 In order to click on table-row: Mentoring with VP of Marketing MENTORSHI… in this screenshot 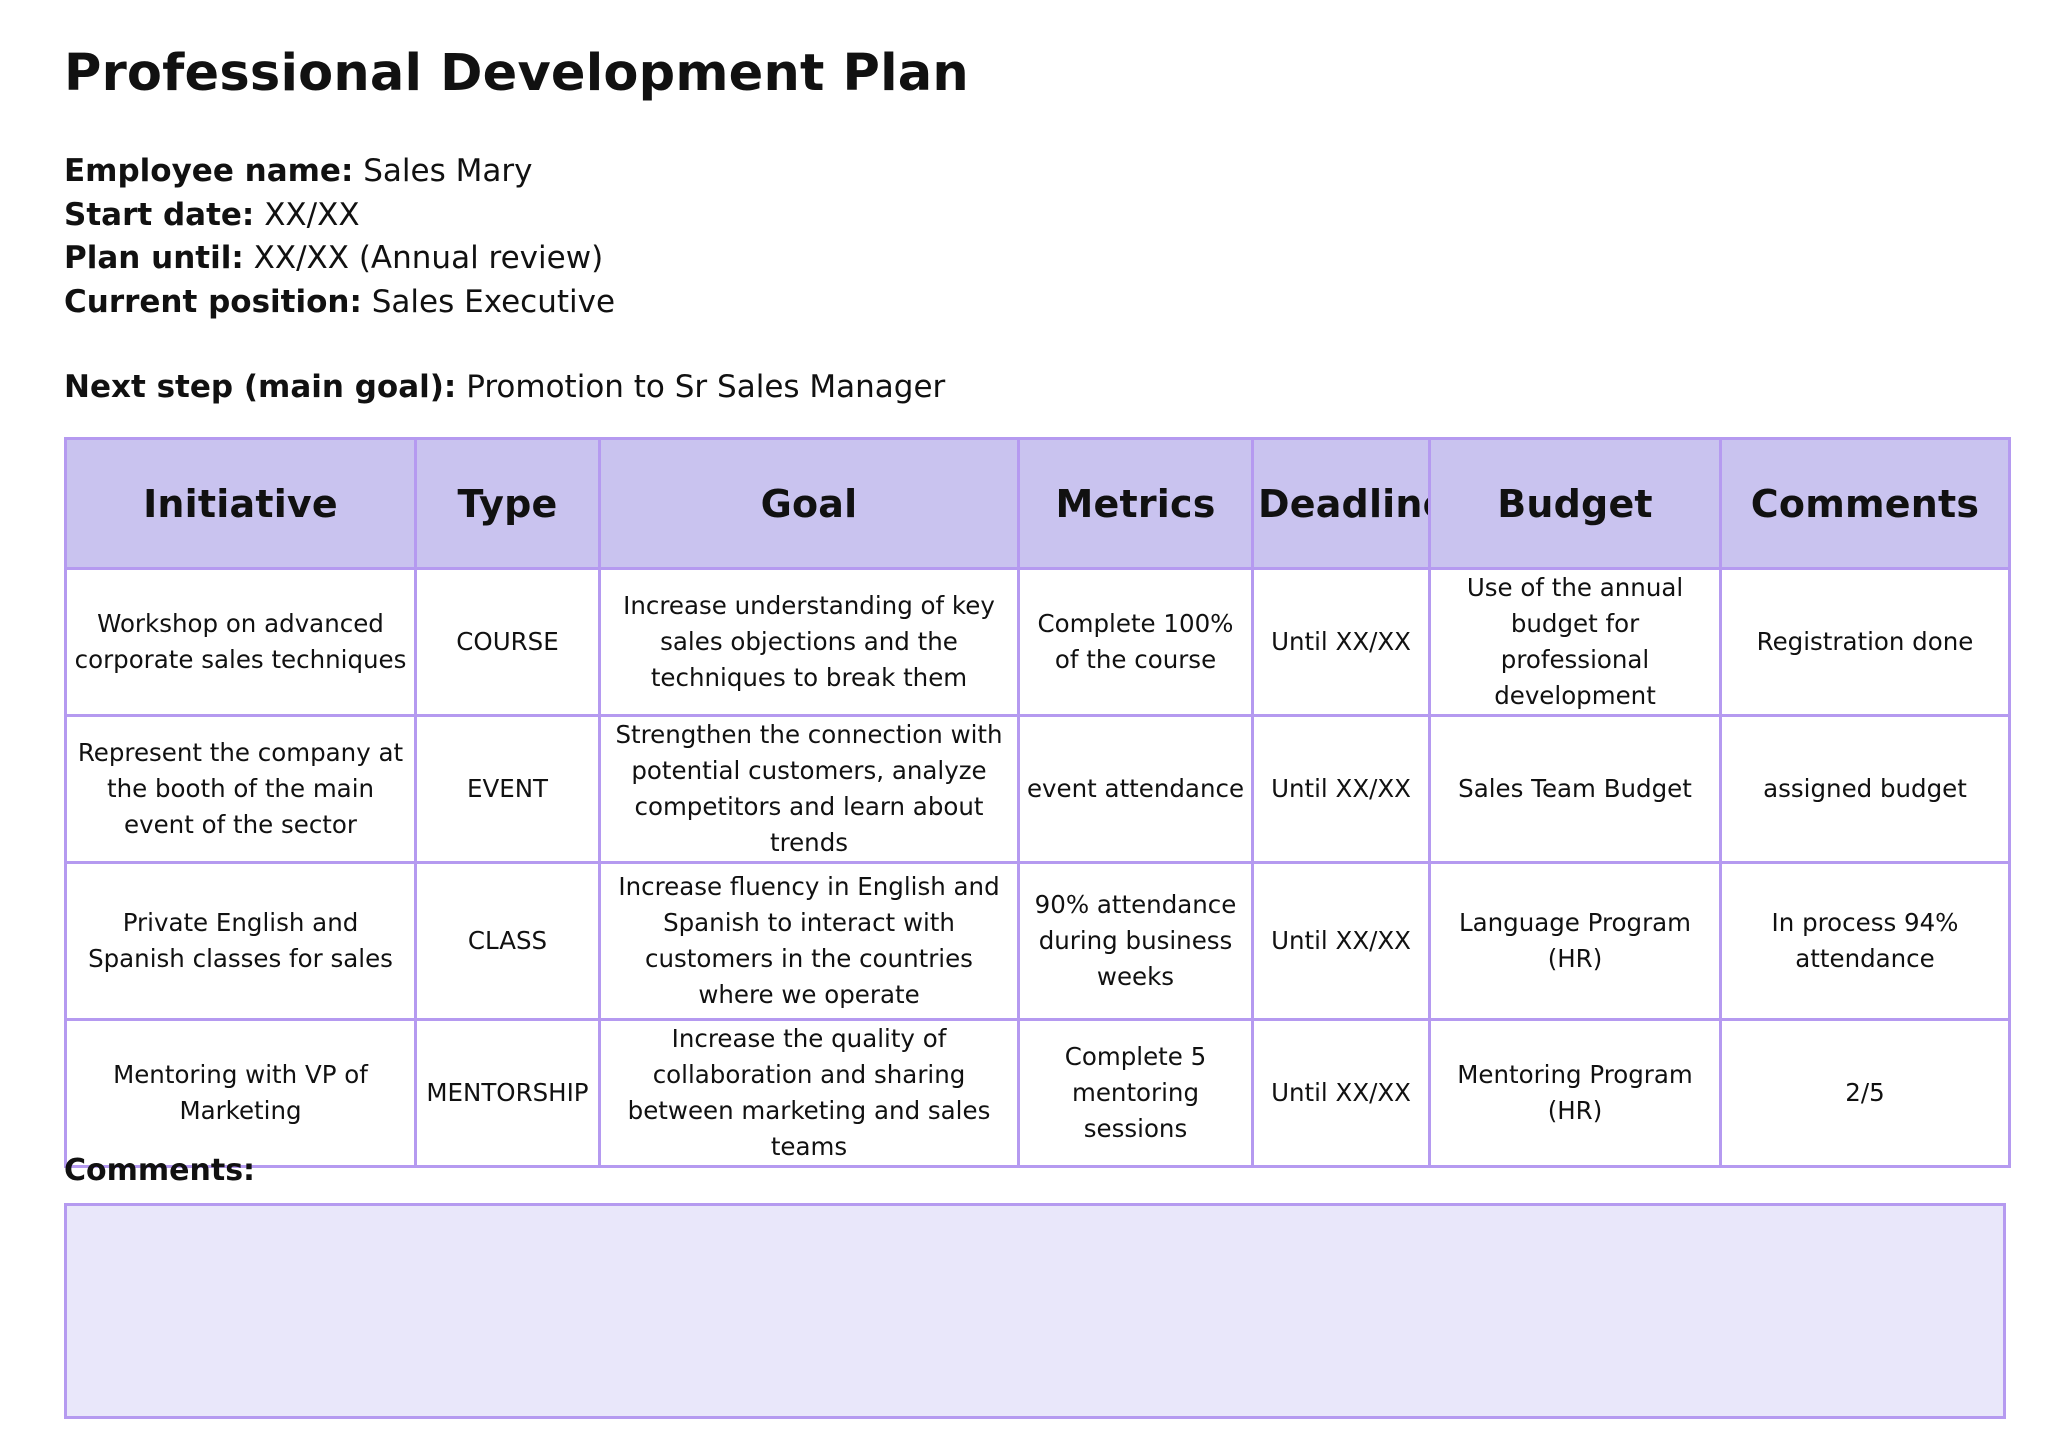, I will do `click(1037, 1093)`.